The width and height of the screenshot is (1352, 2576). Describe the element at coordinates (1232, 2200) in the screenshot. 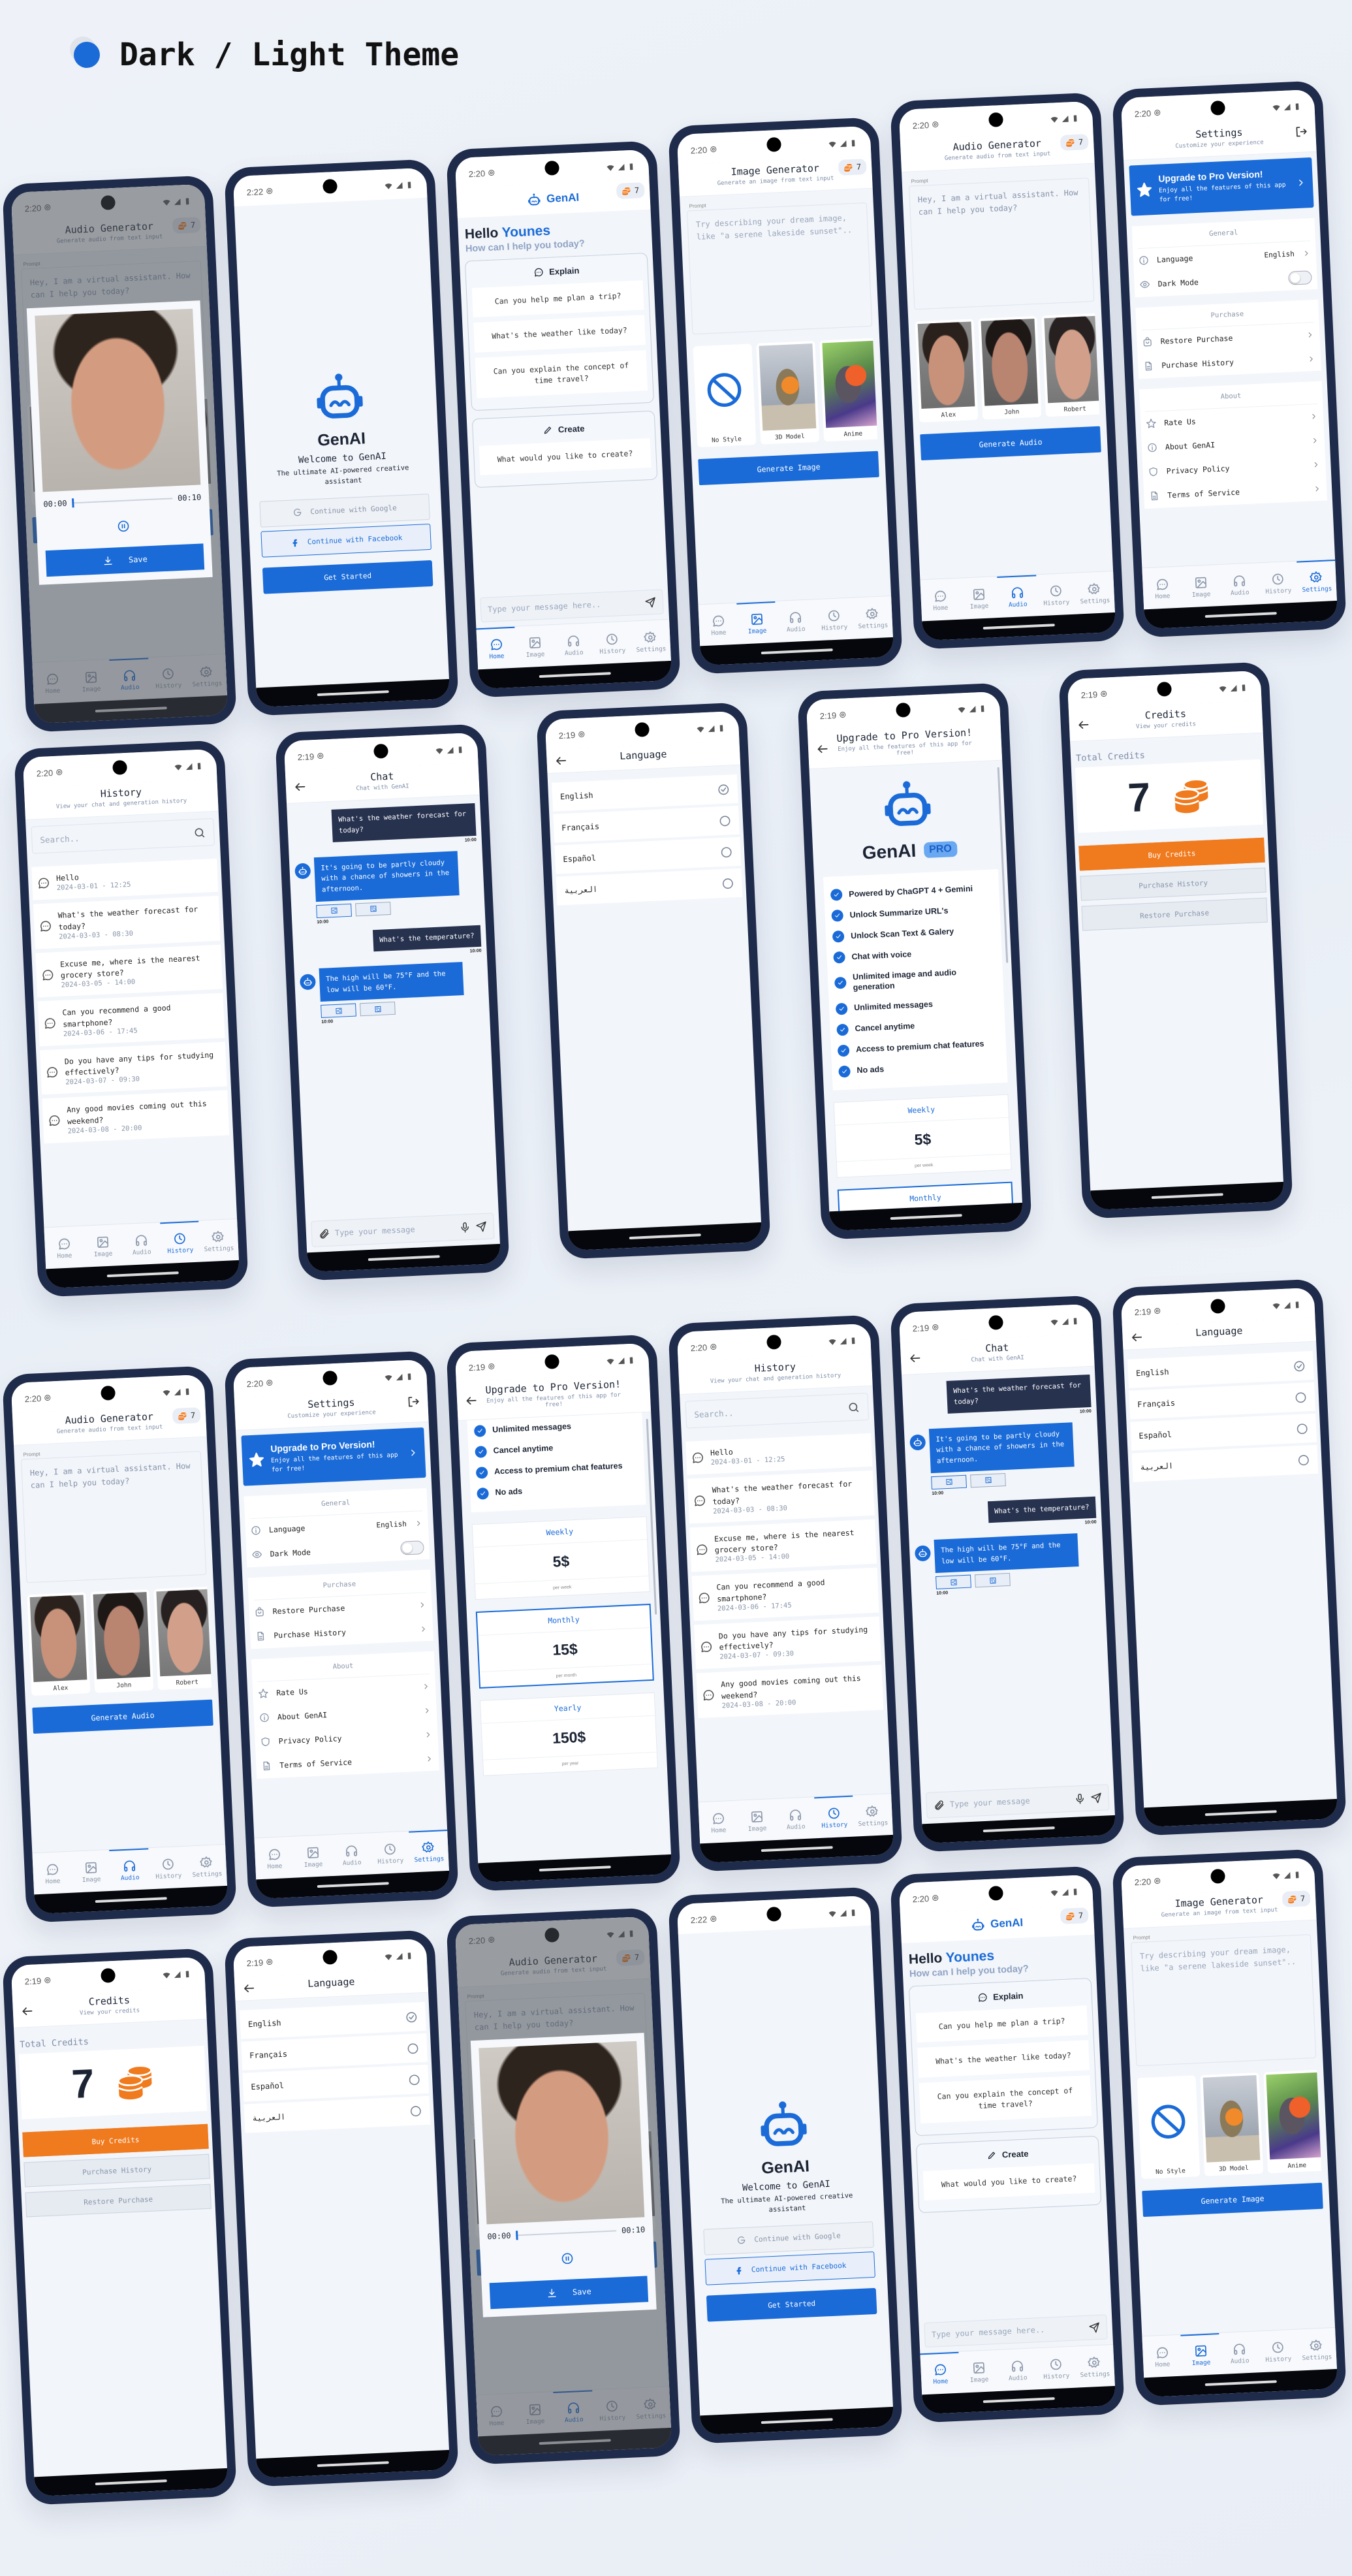

I see `generate-image-button: Generate Image` at that location.